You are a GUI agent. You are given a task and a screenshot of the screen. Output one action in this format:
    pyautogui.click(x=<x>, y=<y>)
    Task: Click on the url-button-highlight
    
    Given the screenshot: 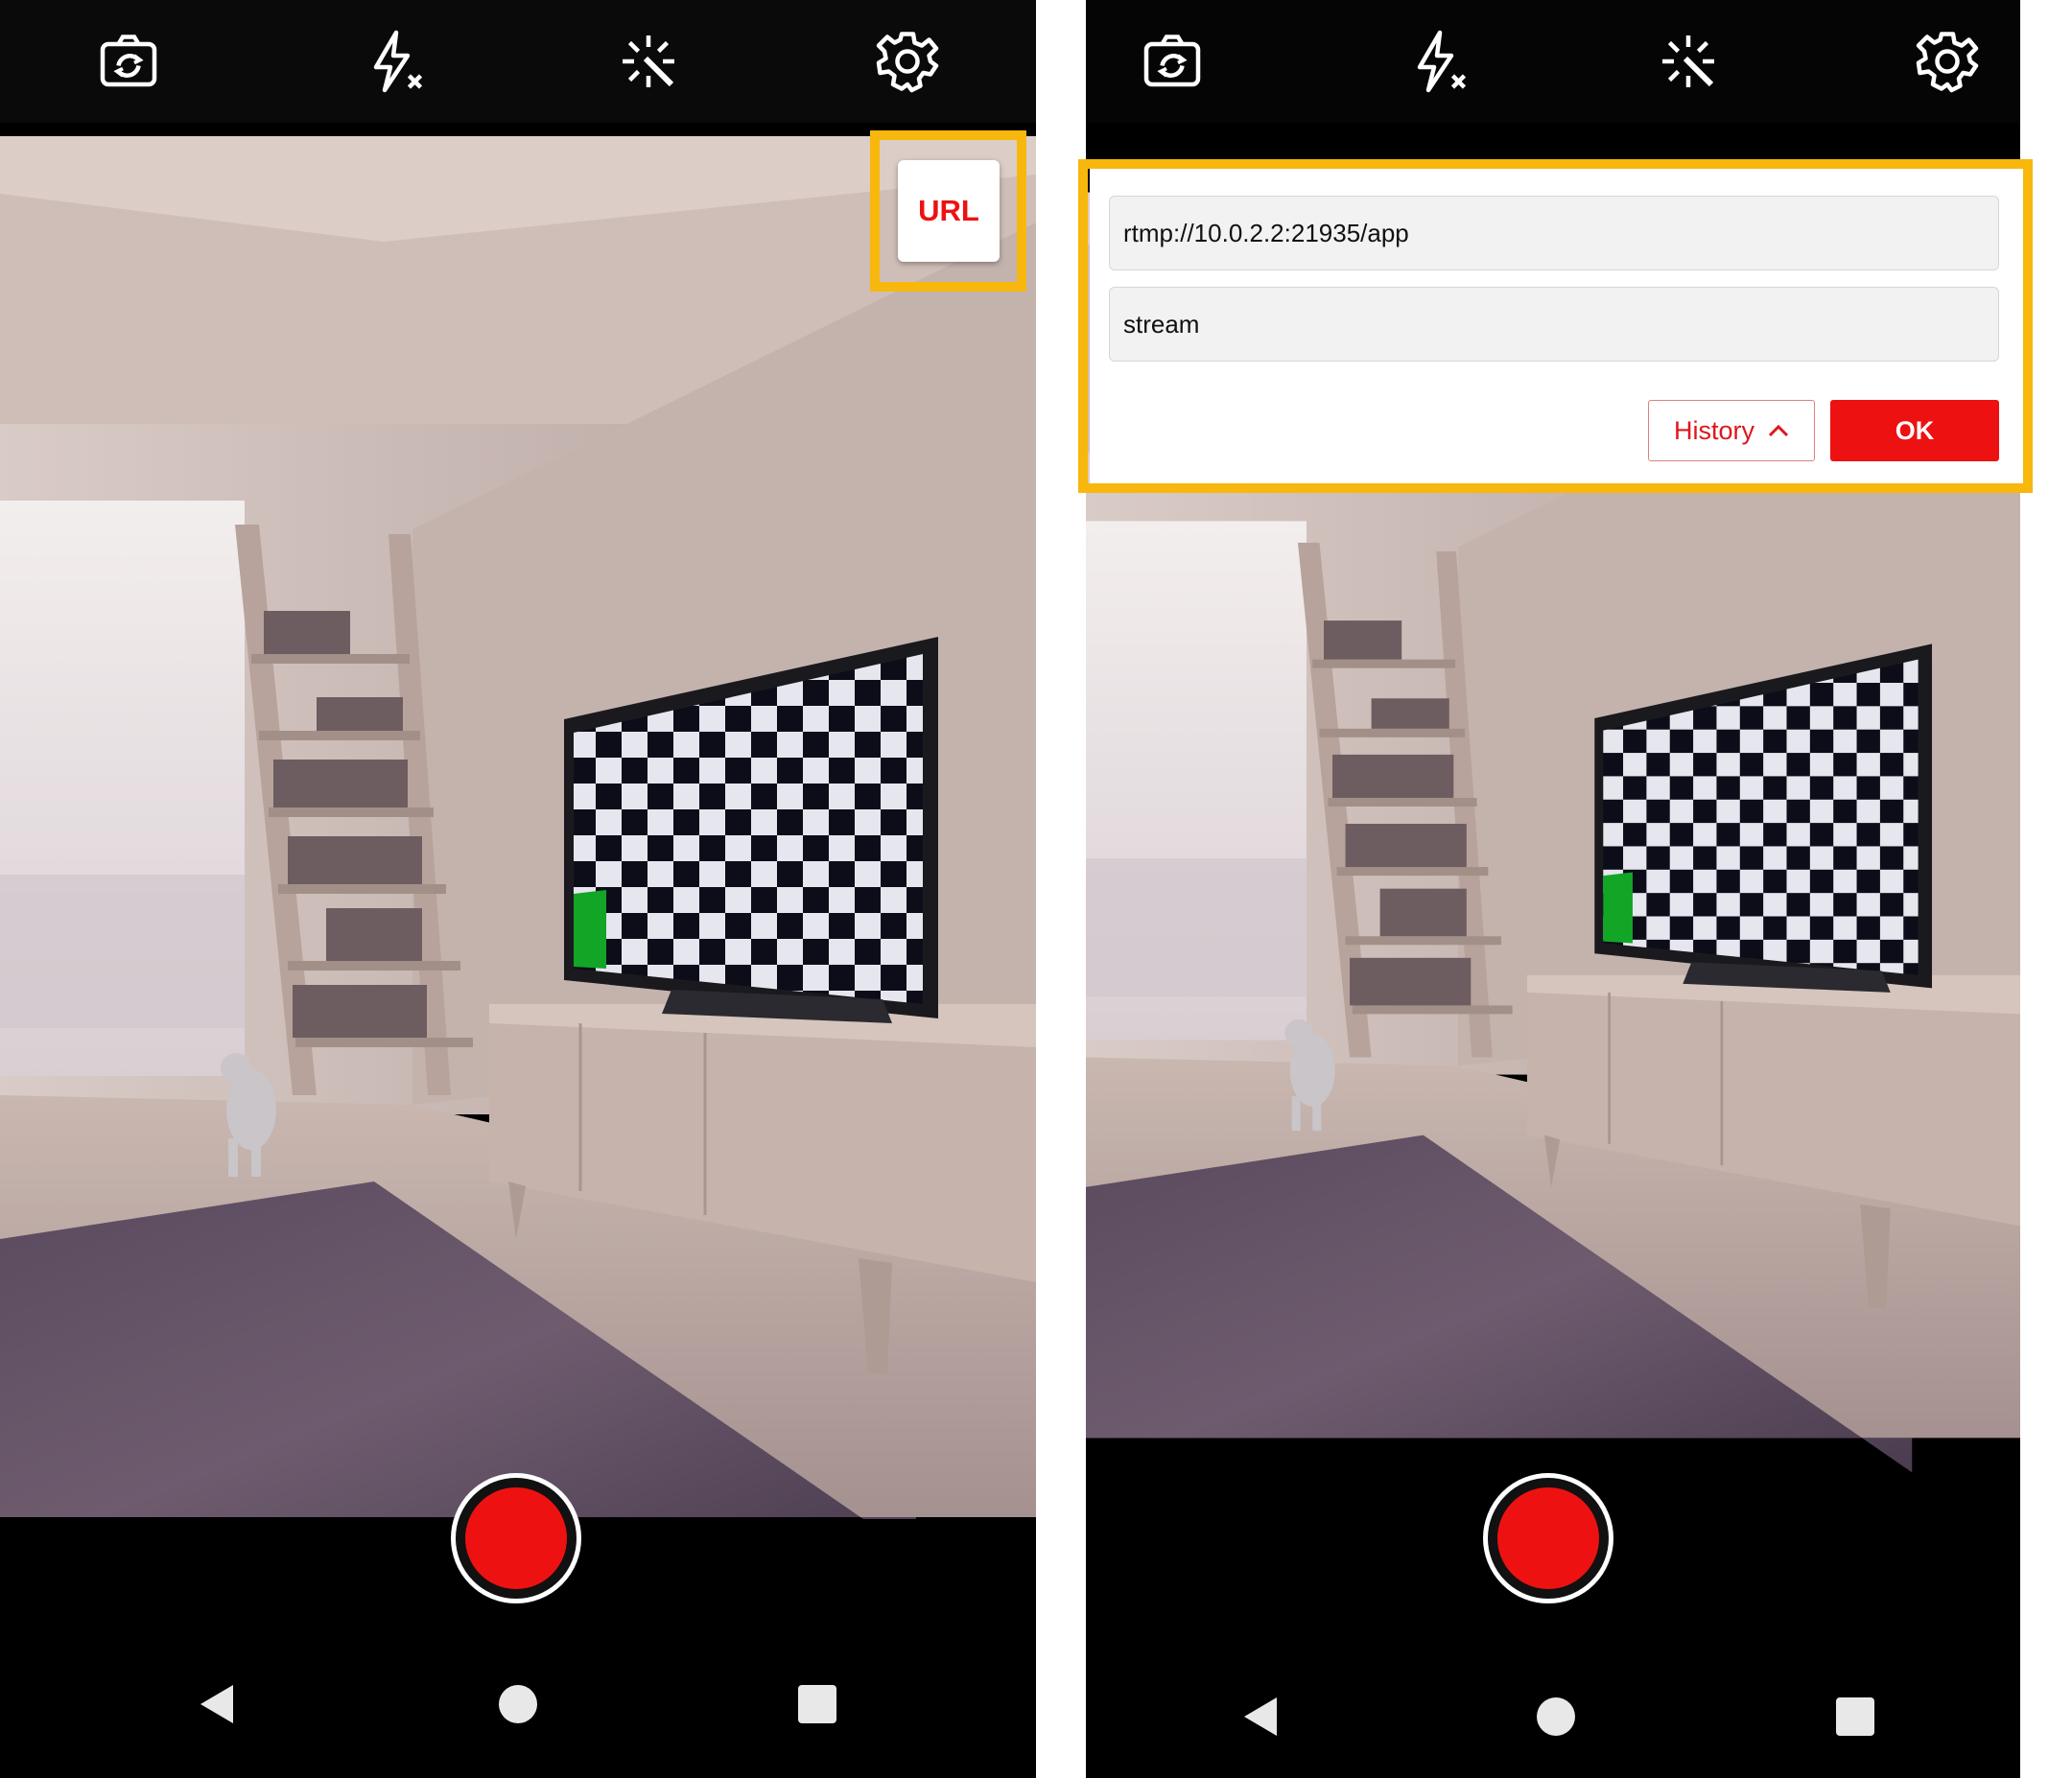 What is the action you would take?
    pyautogui.click(x=948, y=211)
    